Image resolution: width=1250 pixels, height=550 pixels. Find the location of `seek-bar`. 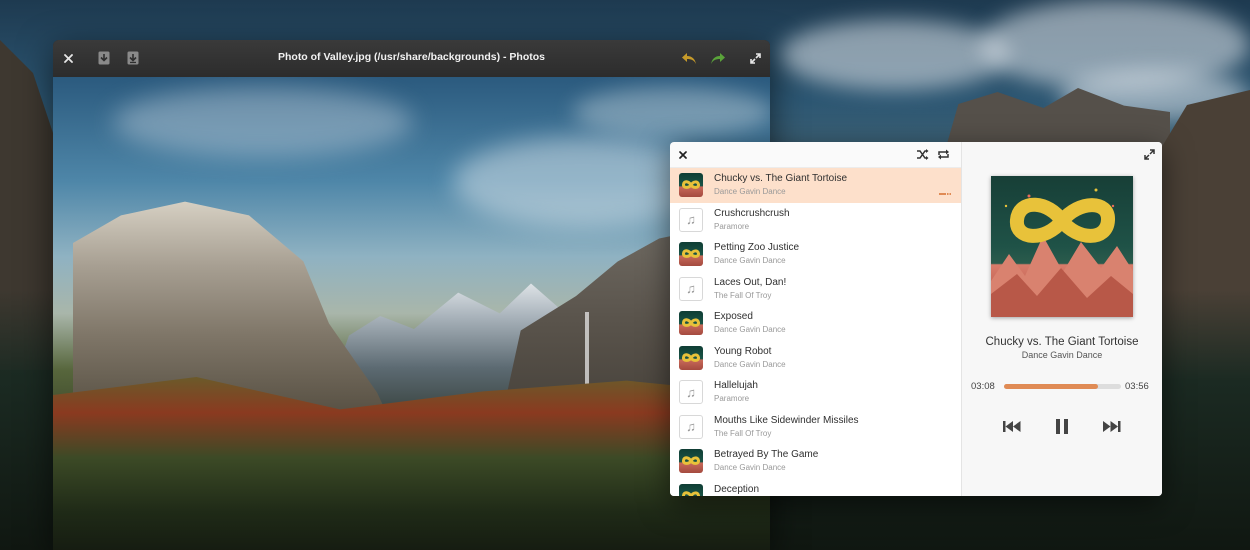

seek-bar is located at coordinates (1062, 386).